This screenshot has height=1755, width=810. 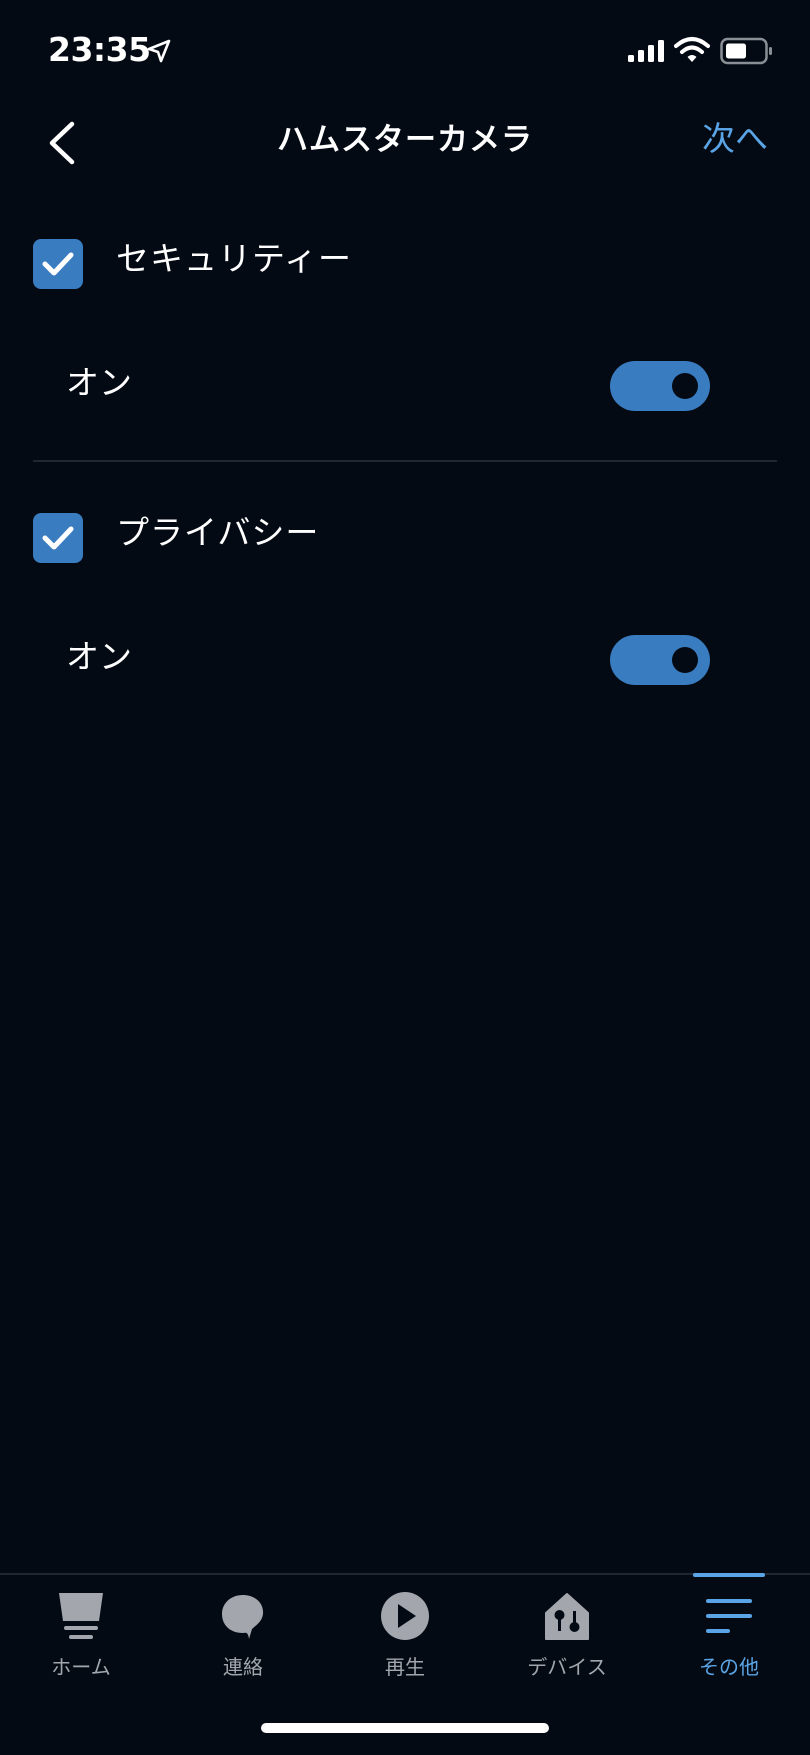 I want to click on tab-devices: デバイス, so click(x=567, y=1635).